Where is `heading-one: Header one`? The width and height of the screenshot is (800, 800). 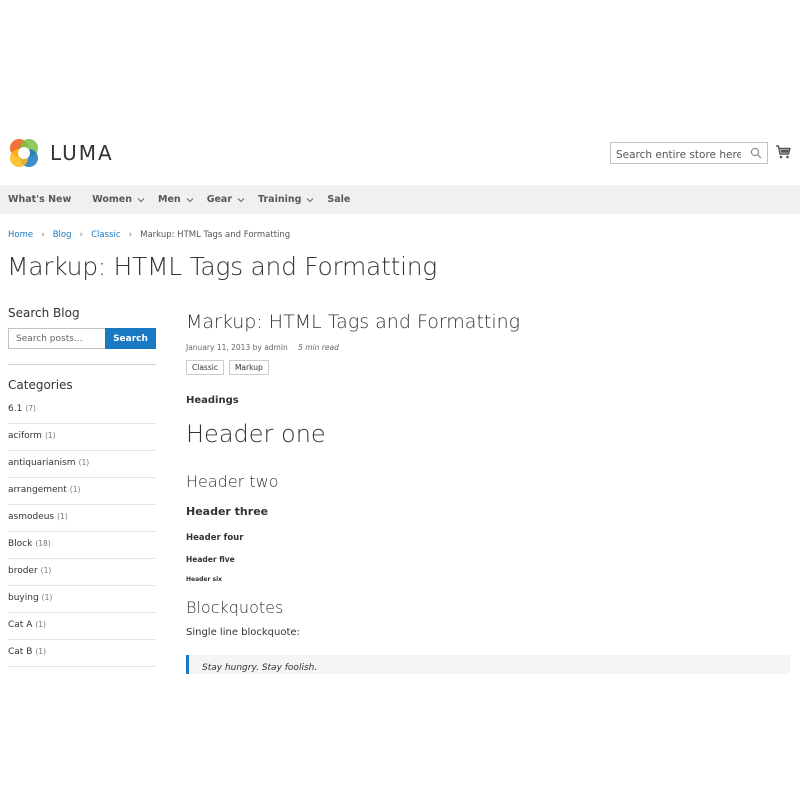 heading-one: Header one is located at coordinates (256, 434).